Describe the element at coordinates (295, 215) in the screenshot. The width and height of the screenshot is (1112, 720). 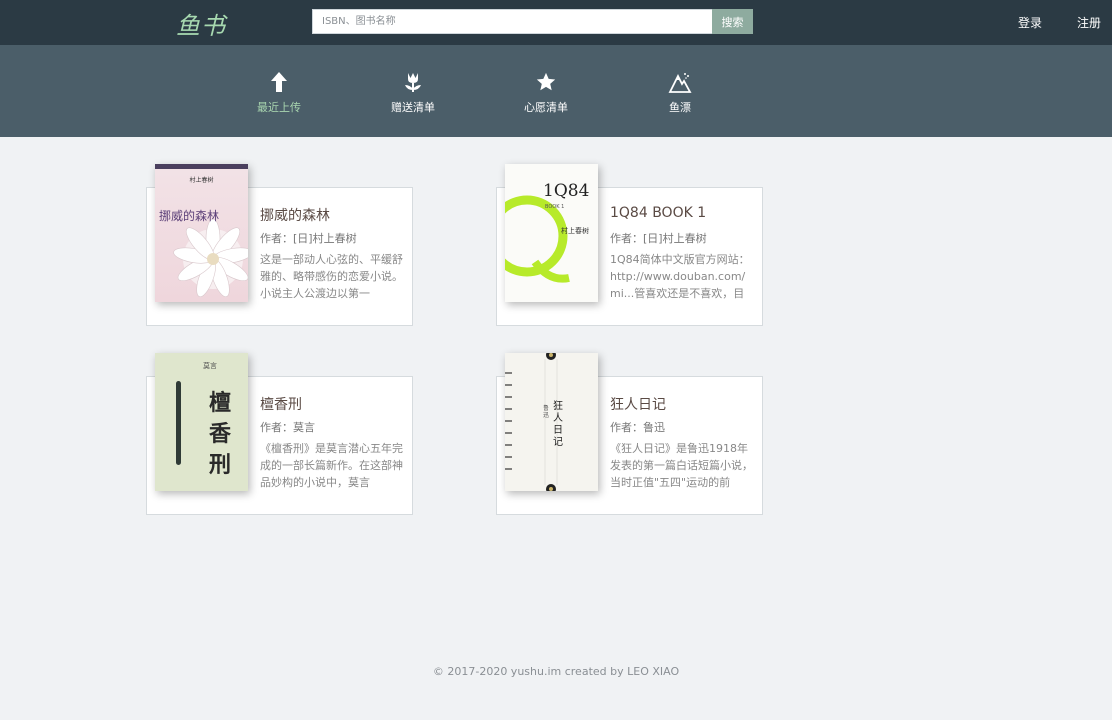
I see `book-title: 挪威的森林` at that location.